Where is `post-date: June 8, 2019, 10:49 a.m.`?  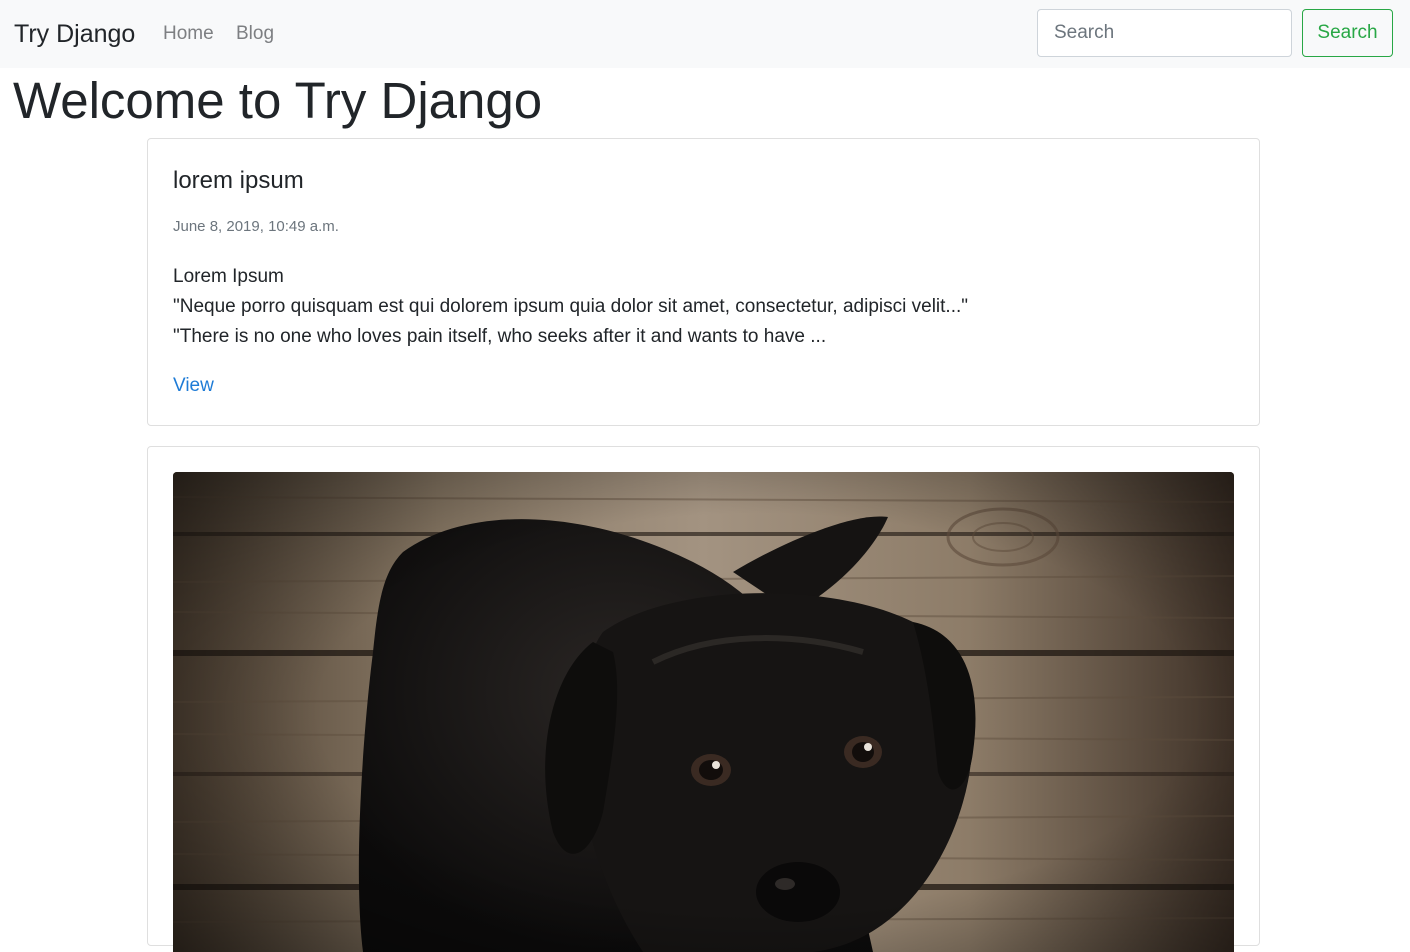 post-date: June 8, 2019, 10:49 a.m. is located at coordinates (256, 226).